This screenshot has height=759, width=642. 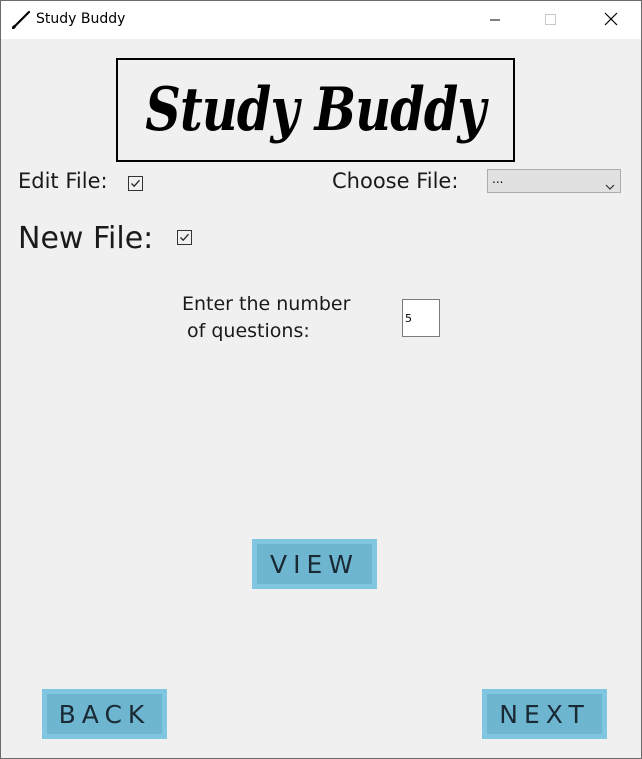 I want to click on new-file-checkbox, so click(x=184, y=237).